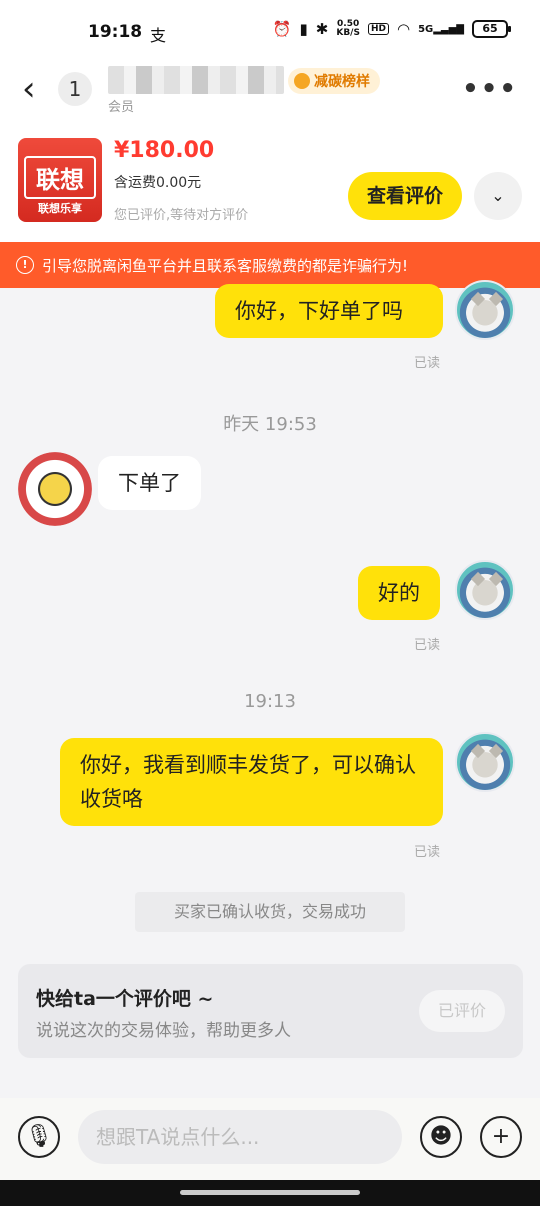 Image resolution: width=540 pixels, height=1206 pixels. What do you see at coordinates (149, 483) in the screenshot?
I see `message-bubble-them: 下单了` at bounding box center [149, 483].